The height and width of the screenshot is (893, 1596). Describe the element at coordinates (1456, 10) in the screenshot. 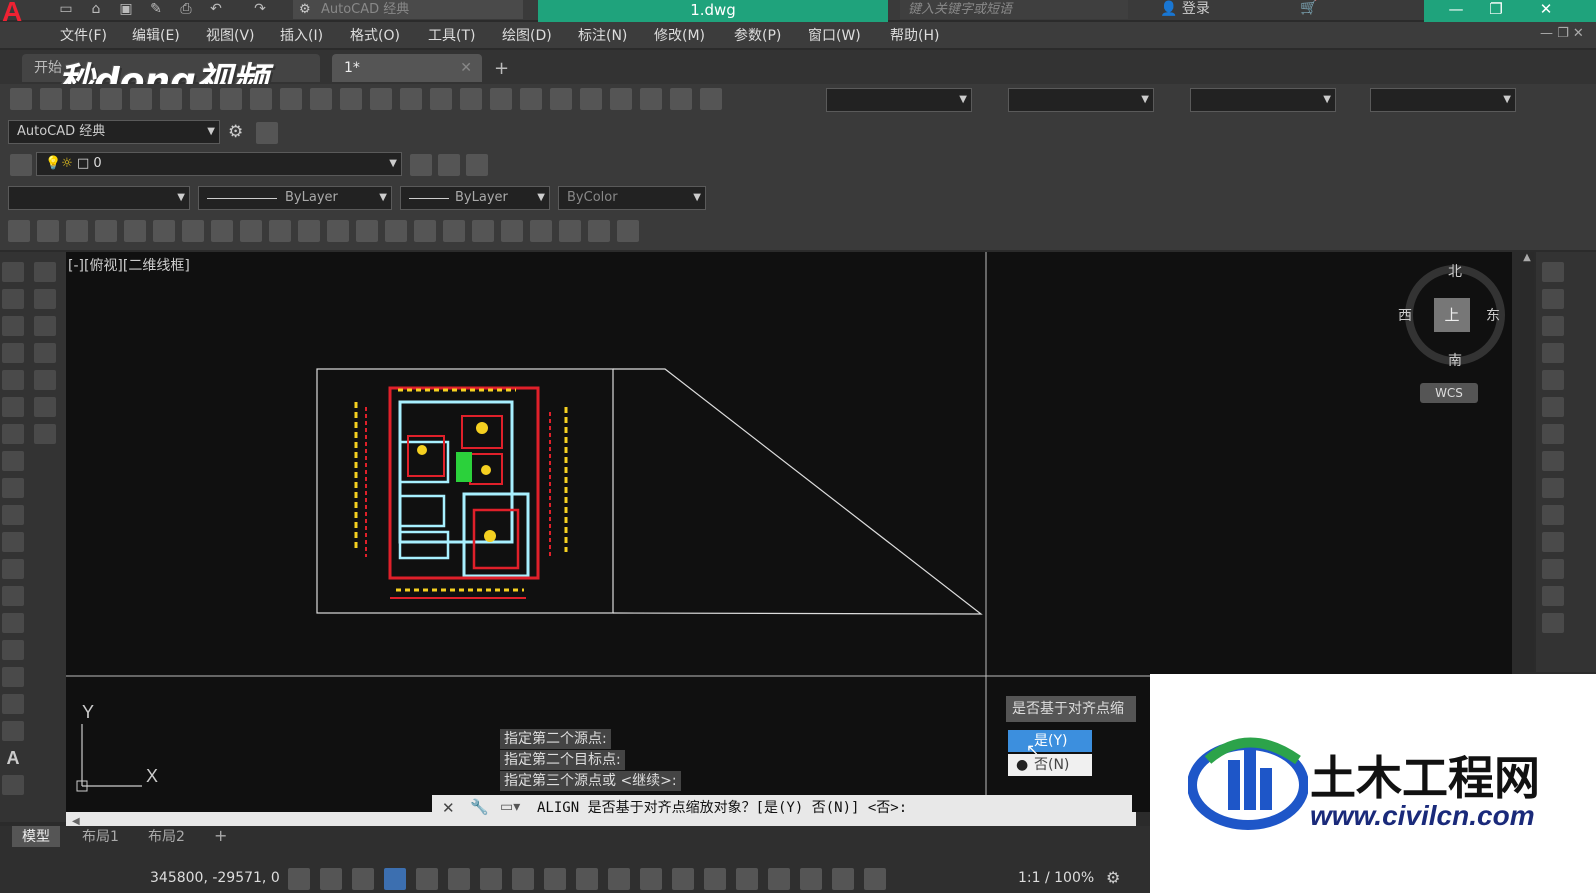

I see `minimize-icon: —` at that location.